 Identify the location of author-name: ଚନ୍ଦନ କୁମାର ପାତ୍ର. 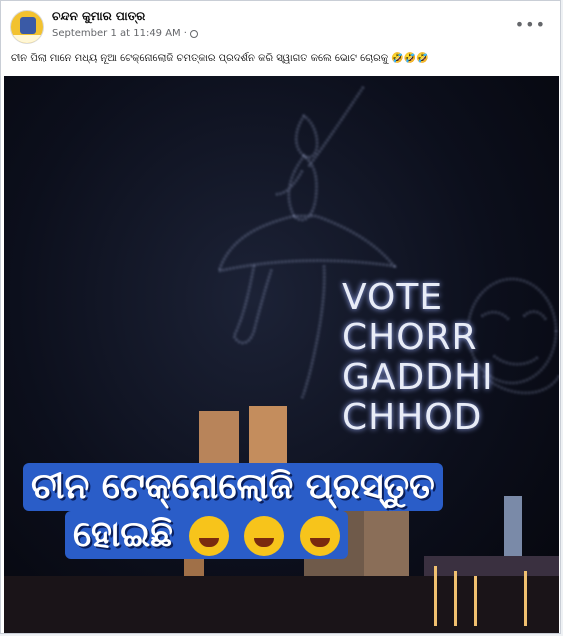
(98, 16).